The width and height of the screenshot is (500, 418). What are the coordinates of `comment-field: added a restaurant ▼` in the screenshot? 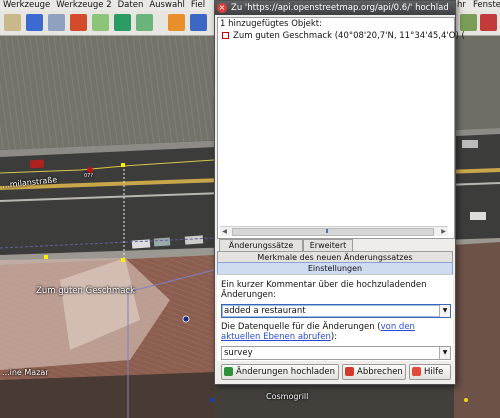 It's located at (336, 311).